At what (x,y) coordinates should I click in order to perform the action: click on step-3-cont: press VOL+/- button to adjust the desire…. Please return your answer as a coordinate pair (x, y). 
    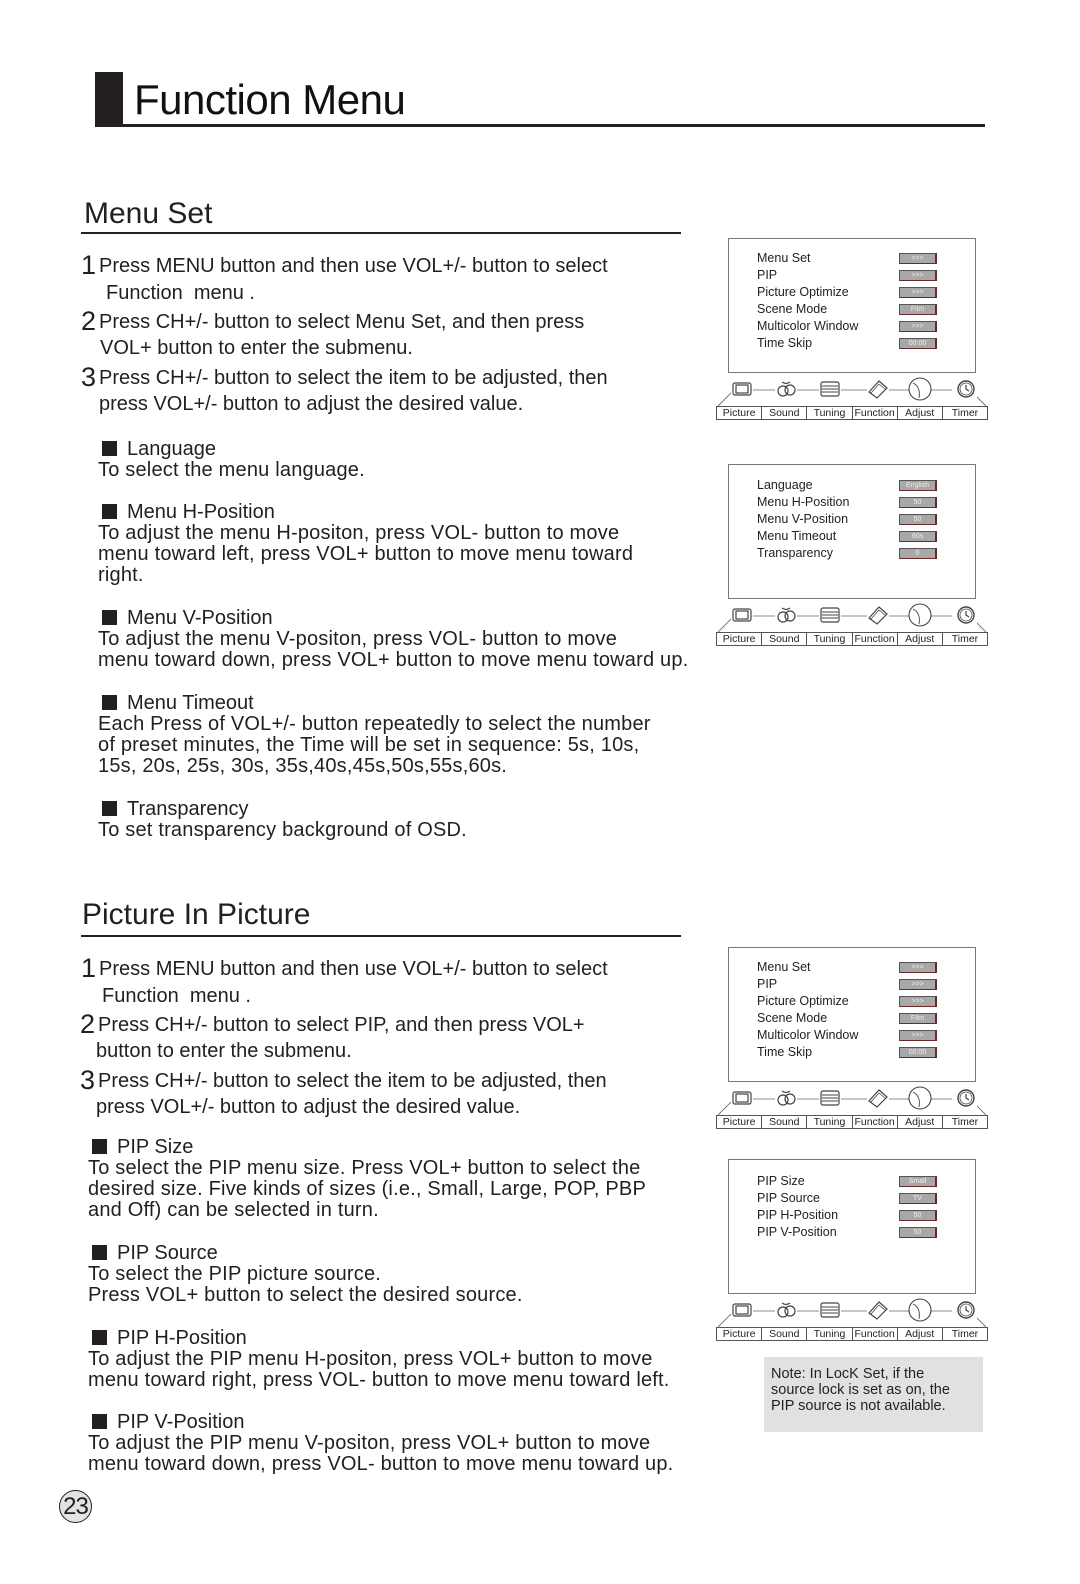
    Looking at the image, I should click on (308, 1107).